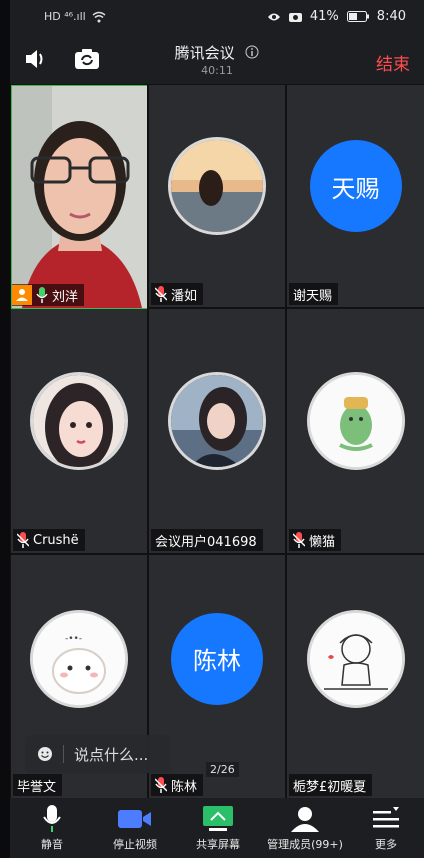 This screenshot has width=424, height=858. I want to click on participant-name-tag: 毕誉文, so click(38, 785).